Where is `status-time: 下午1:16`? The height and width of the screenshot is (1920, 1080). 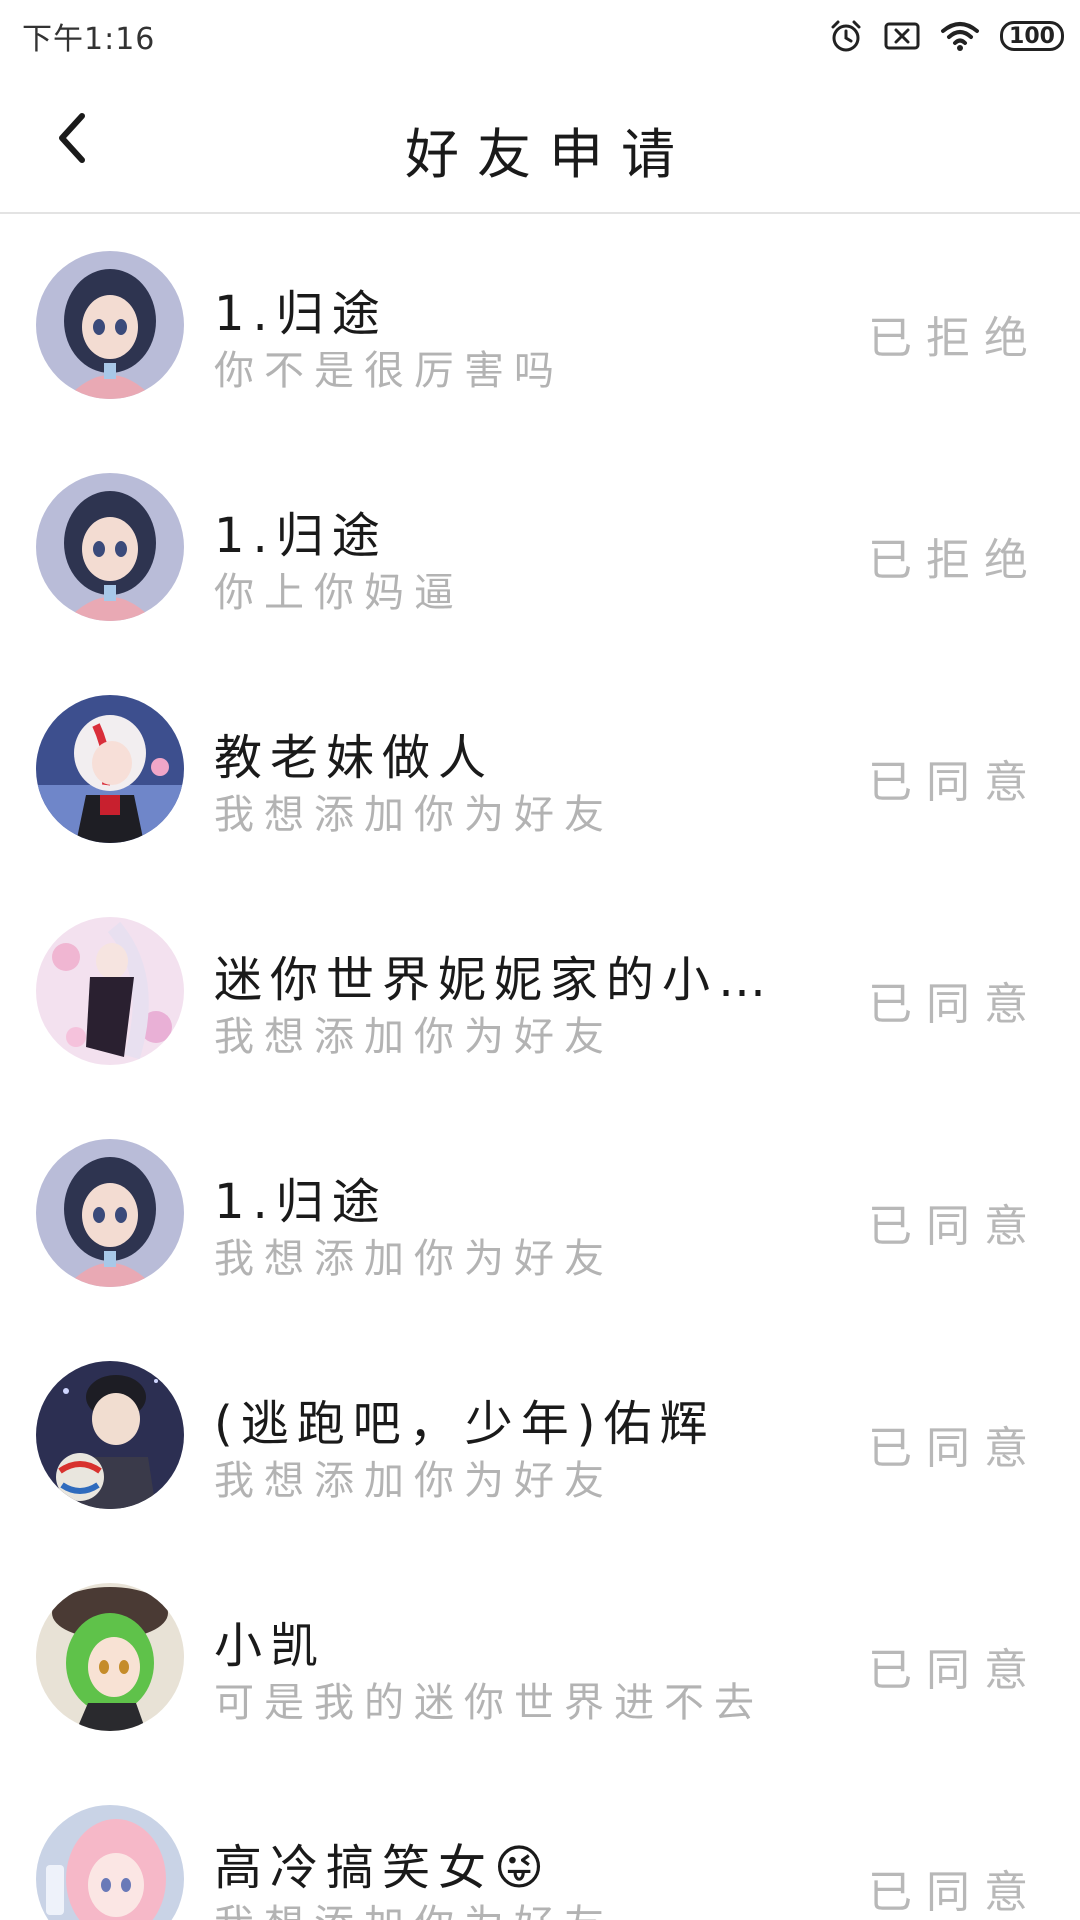
status-time: 下午1:16 is located at coordinates (89, 39).